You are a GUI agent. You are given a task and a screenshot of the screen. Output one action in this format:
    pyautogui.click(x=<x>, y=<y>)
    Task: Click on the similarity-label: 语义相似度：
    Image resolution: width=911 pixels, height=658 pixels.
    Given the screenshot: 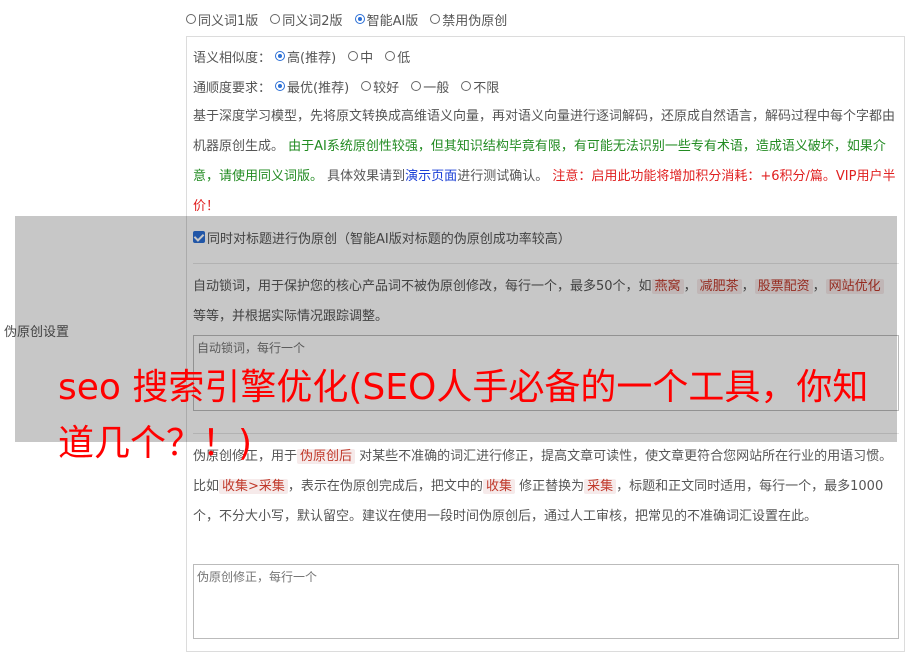 What is the action you would take?
    pyautogui.click(x=232, y=58)
    